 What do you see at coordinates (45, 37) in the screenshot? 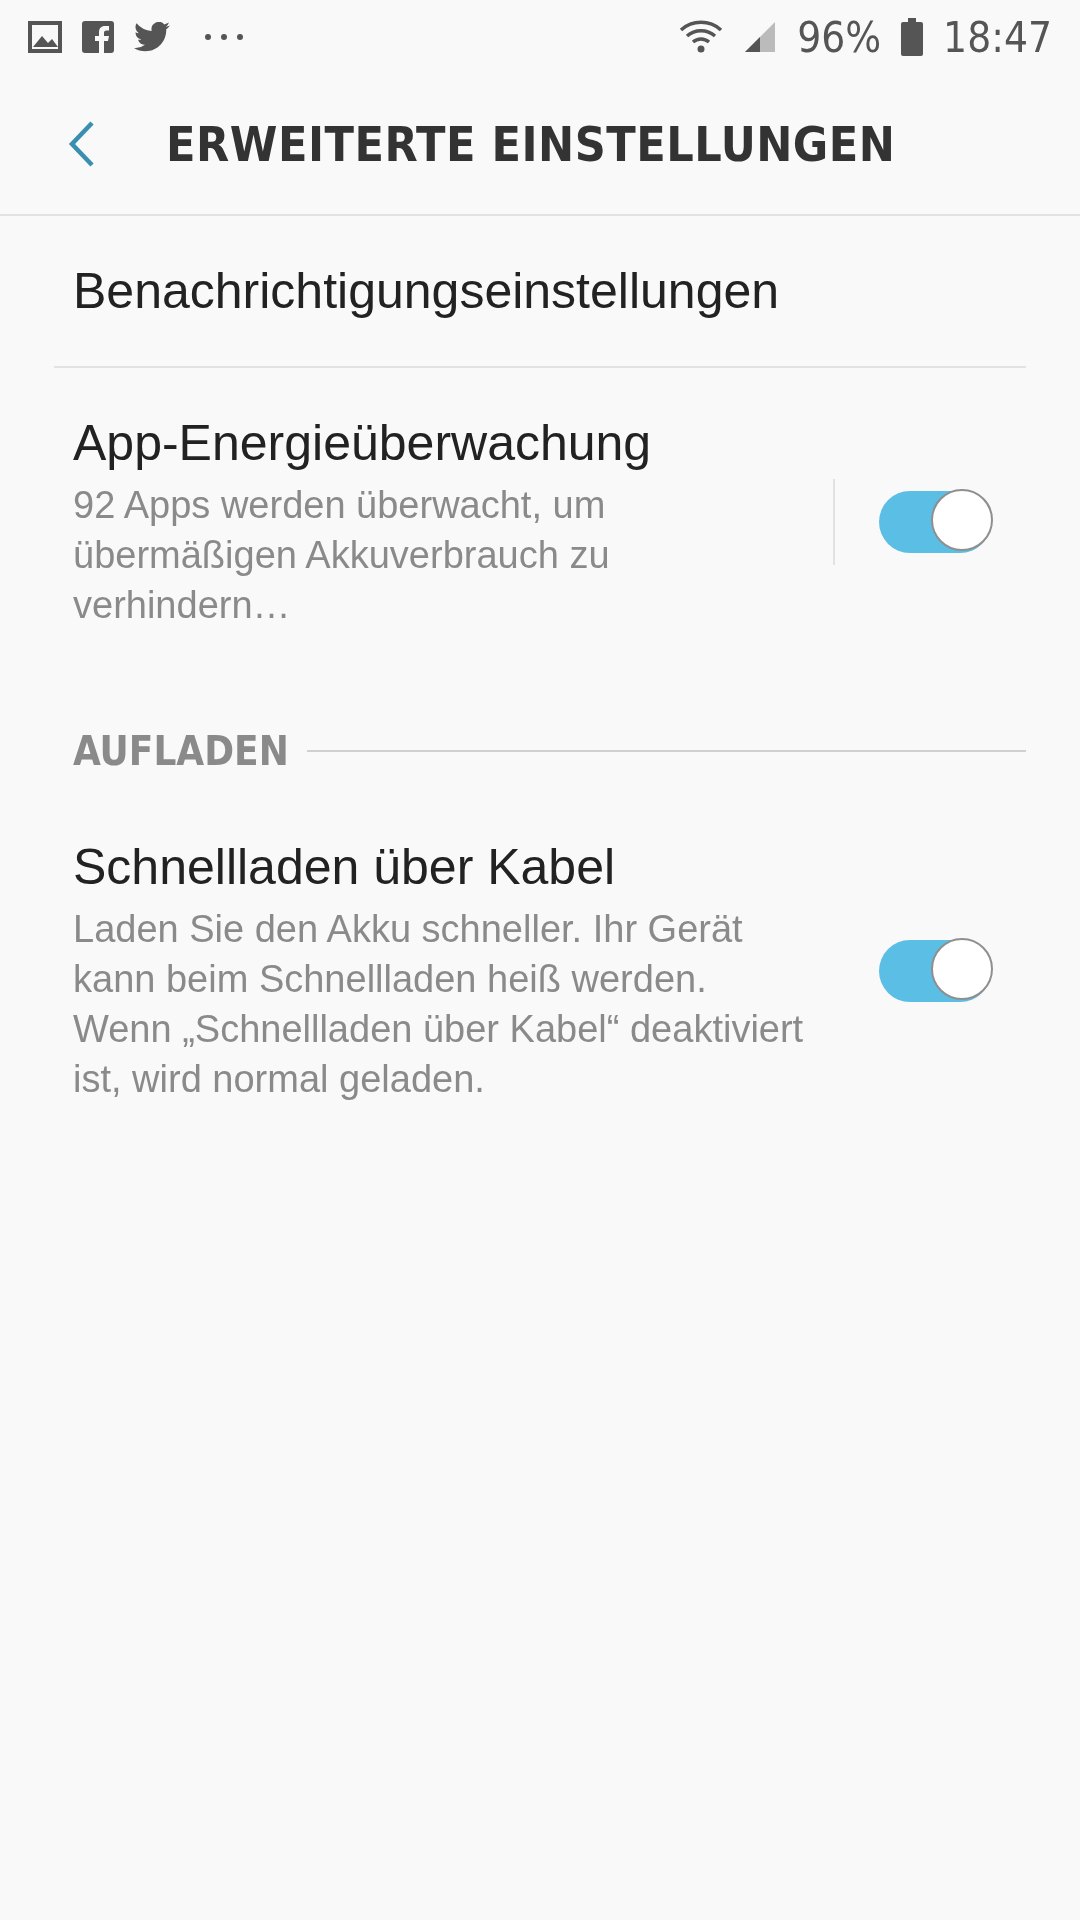
I see `gallery-icon` at bounding box center [45, 37].